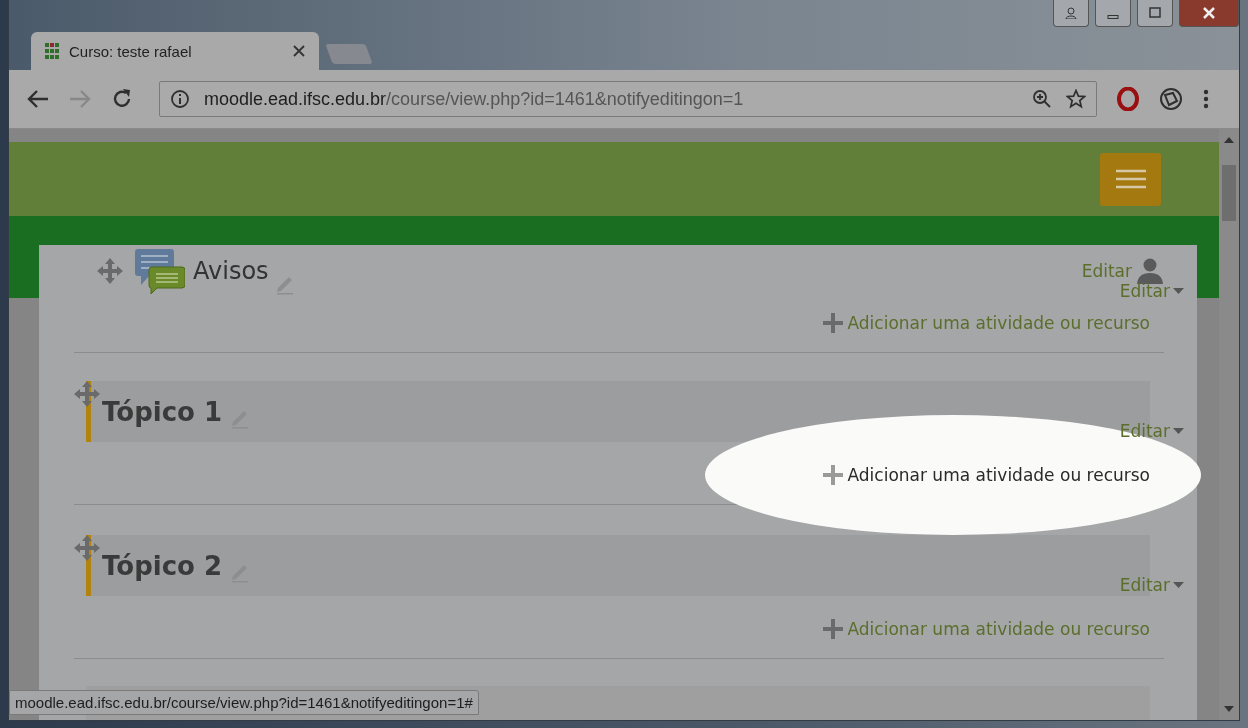 This screenshot has width=1248, height=728. Describe the element at coordinates (162, 565) in the screenshot. I see `section-title: Tópico 2` at that location.